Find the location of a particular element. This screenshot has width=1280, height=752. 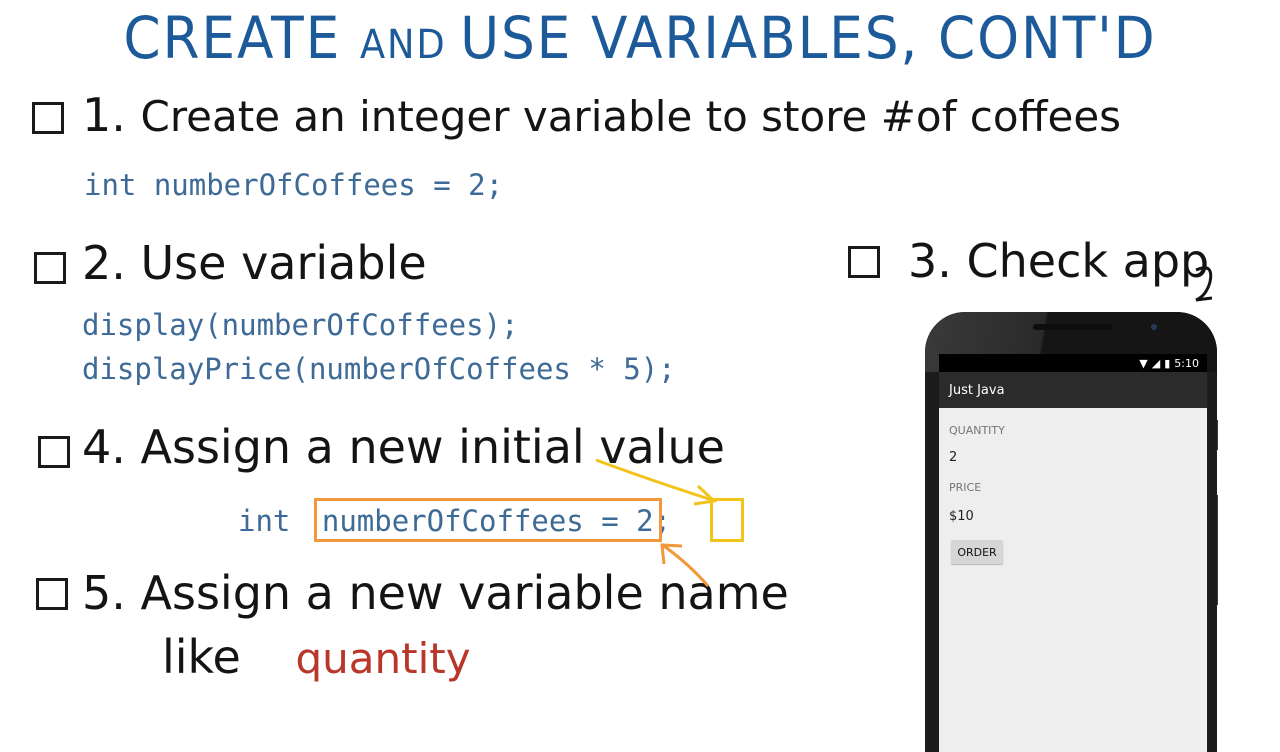

phone-speaker is located at coordinates (1073, 327).